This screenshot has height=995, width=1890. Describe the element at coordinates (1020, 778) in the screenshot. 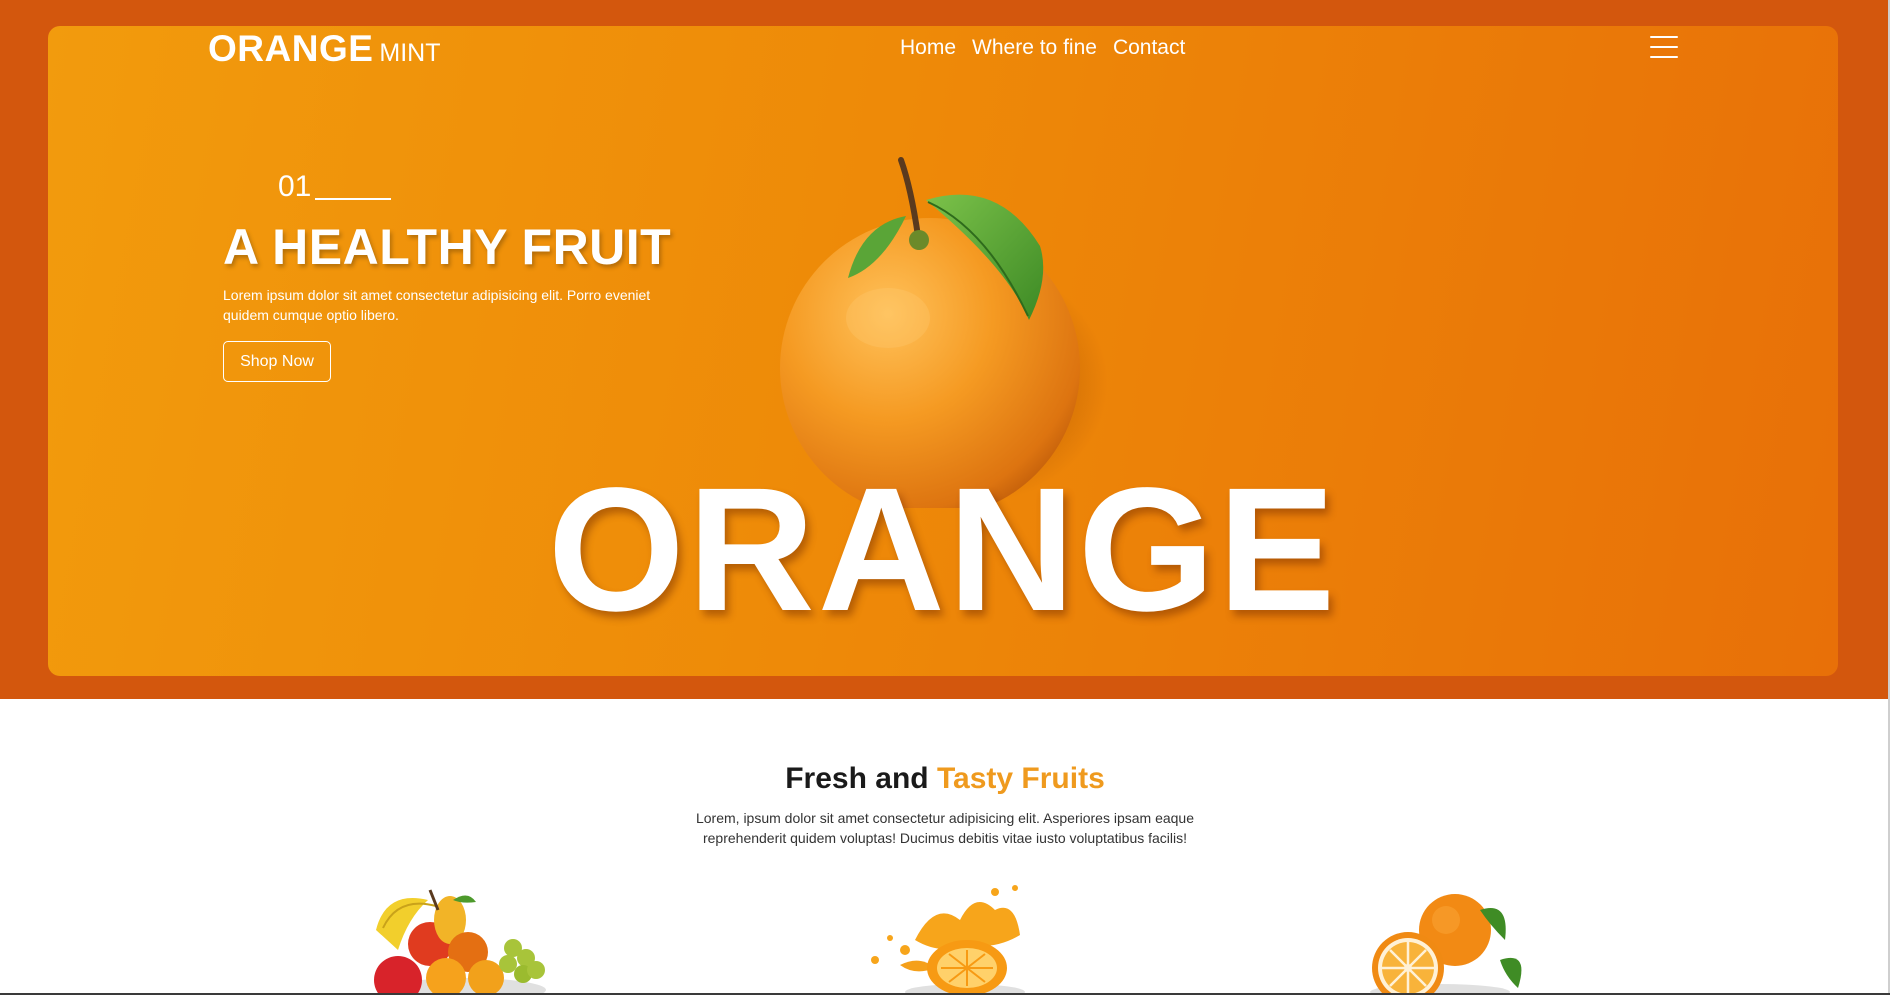

I see `section-title-accent: Tasty Fruits` at that location.